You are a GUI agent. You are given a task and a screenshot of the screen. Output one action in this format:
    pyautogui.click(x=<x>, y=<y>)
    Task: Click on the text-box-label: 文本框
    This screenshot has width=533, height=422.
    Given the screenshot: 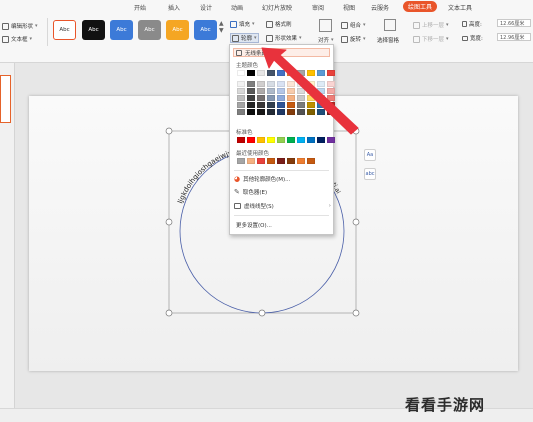 What is the action you would take?
    pyautogui.click(x=19, y=40)
    